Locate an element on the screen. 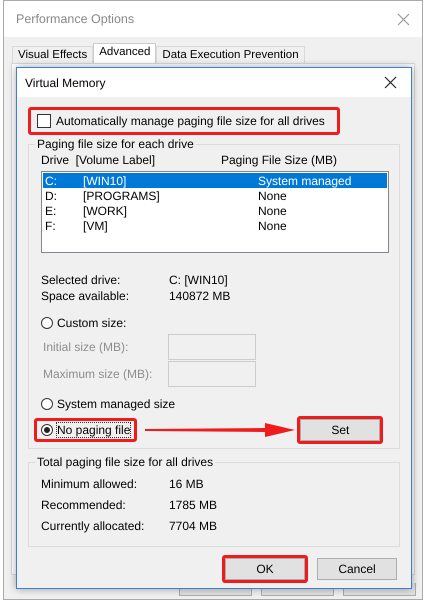  dialog-title: Virtual Memory is located at coordinates (65, 83).